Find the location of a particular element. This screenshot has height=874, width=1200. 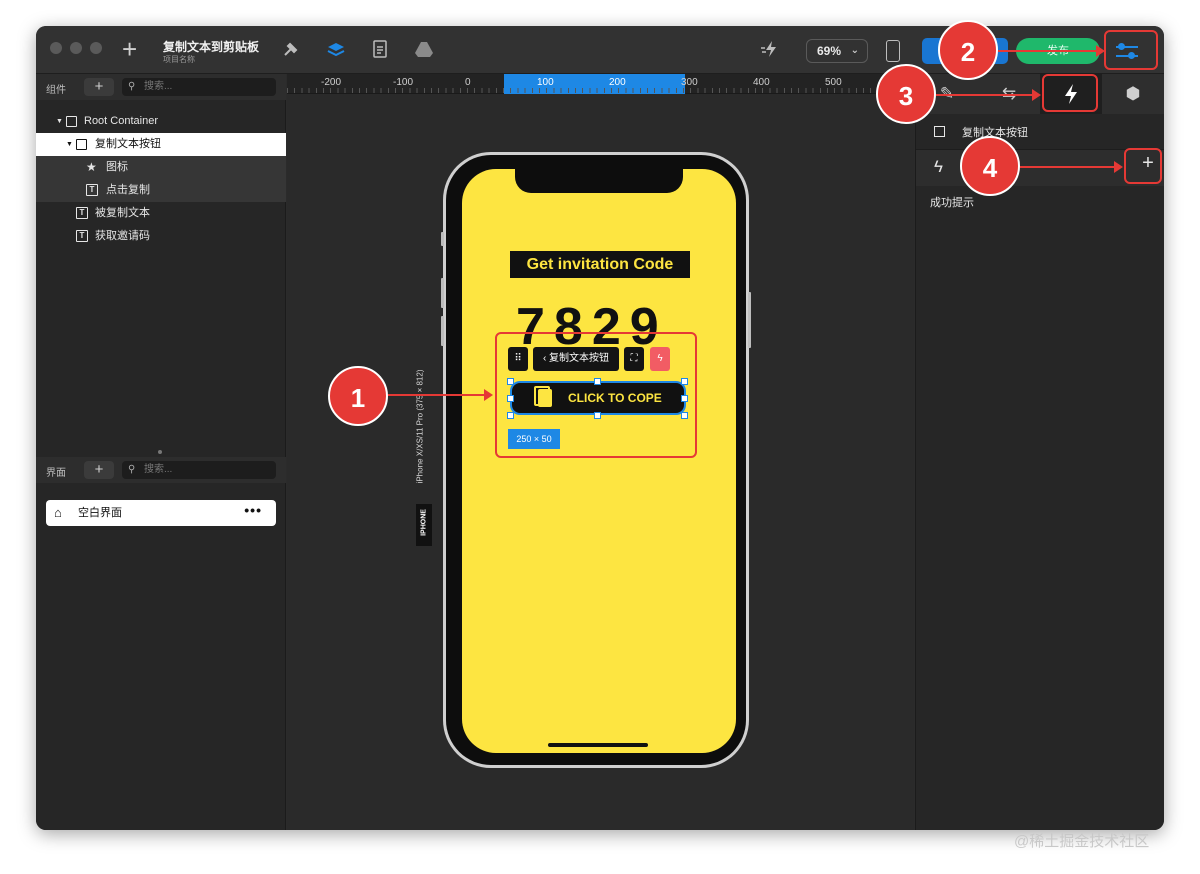

tree-item-copy-button: ▼ 复制文本按钮 is located at coordinates (161, 144).